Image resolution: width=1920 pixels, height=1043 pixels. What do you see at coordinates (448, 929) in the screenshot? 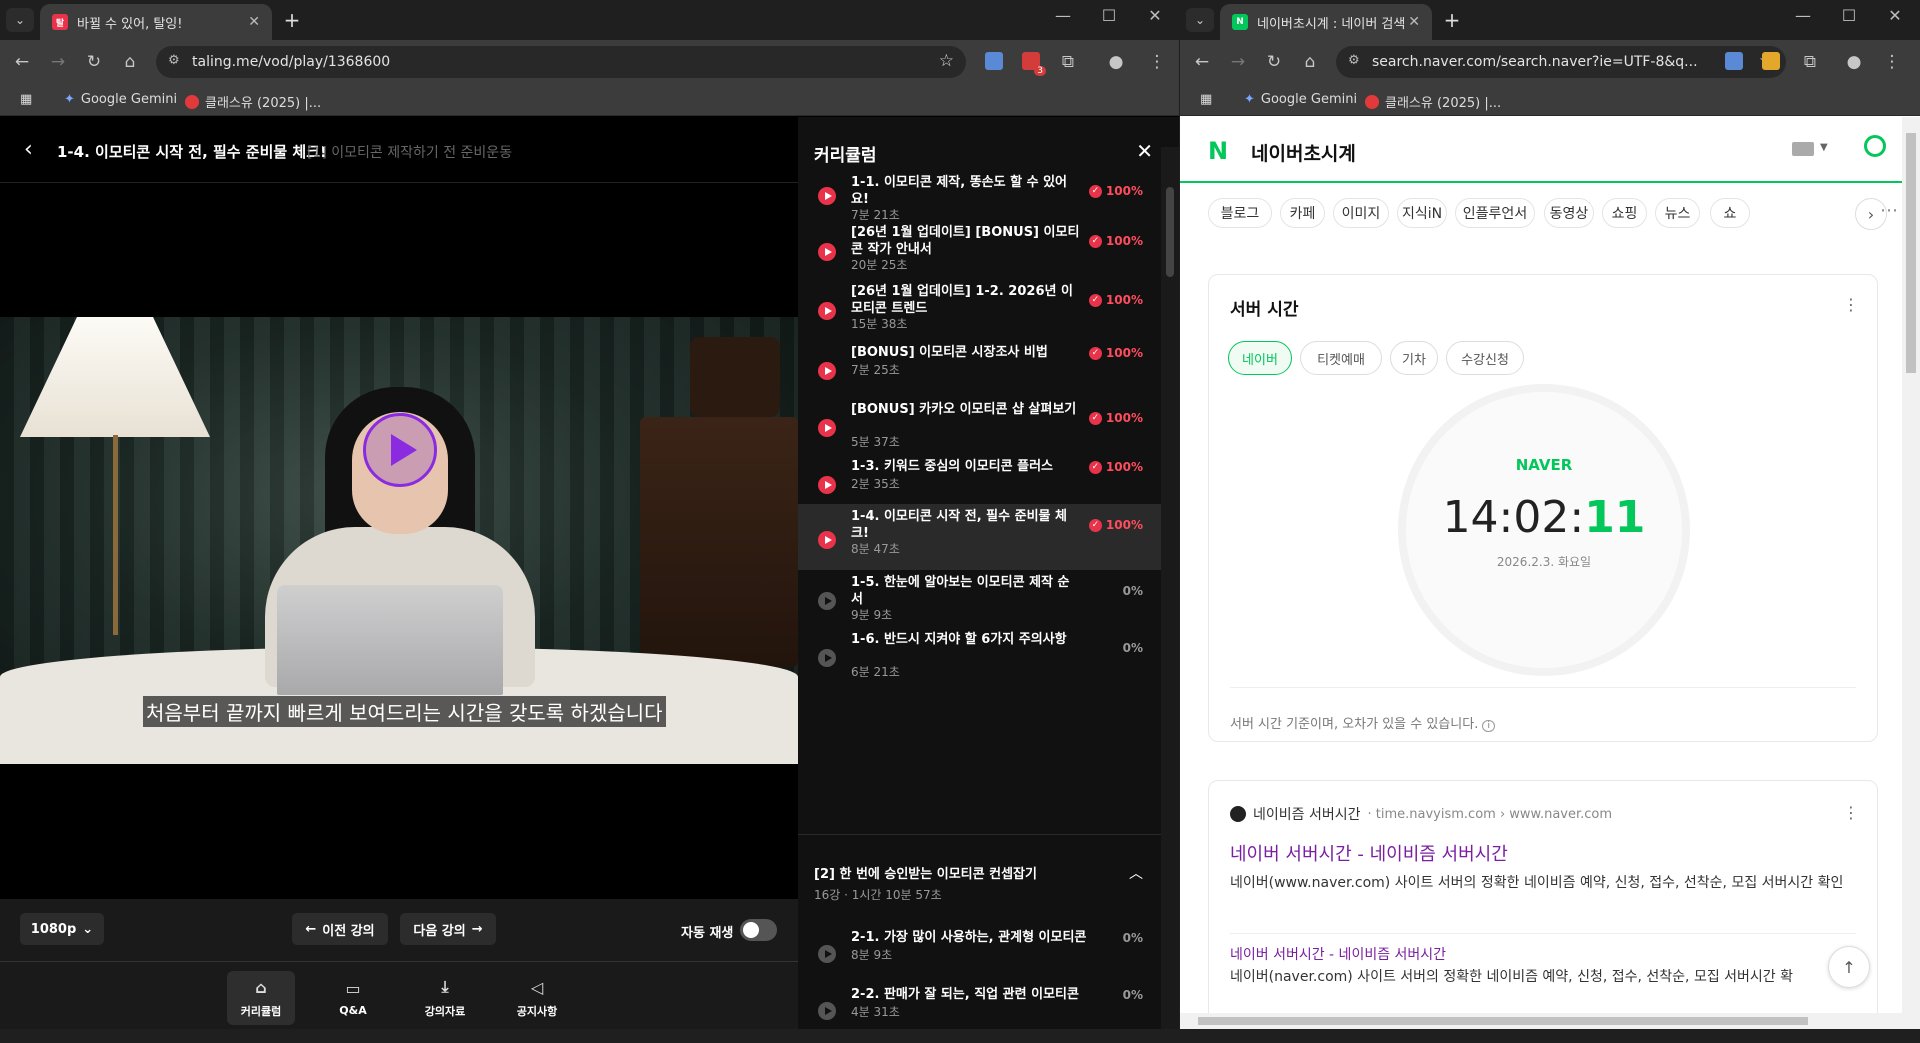
I see `next-lecture-button: 다음 강의 →` at bounding box center [448, 929].